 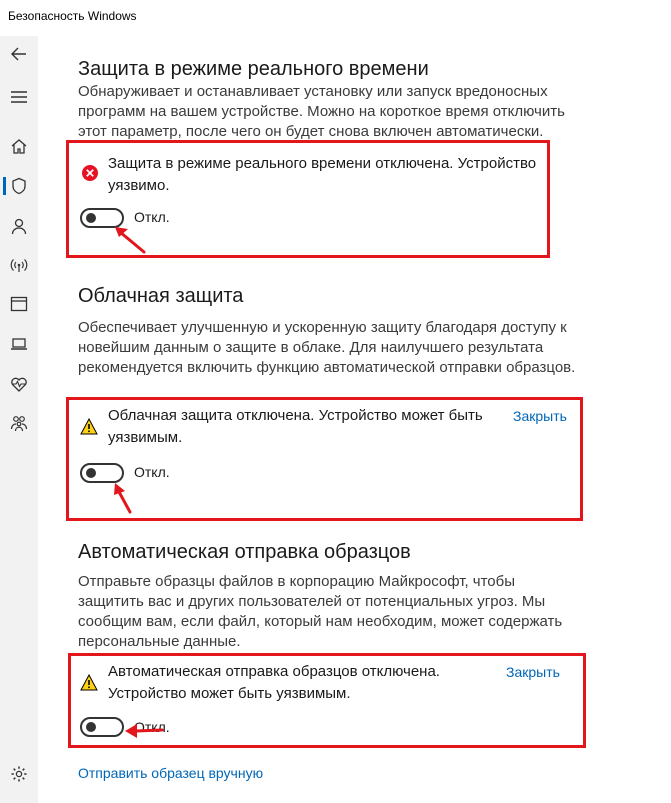 I want to click on network-icon, so click(x=19, y=265).